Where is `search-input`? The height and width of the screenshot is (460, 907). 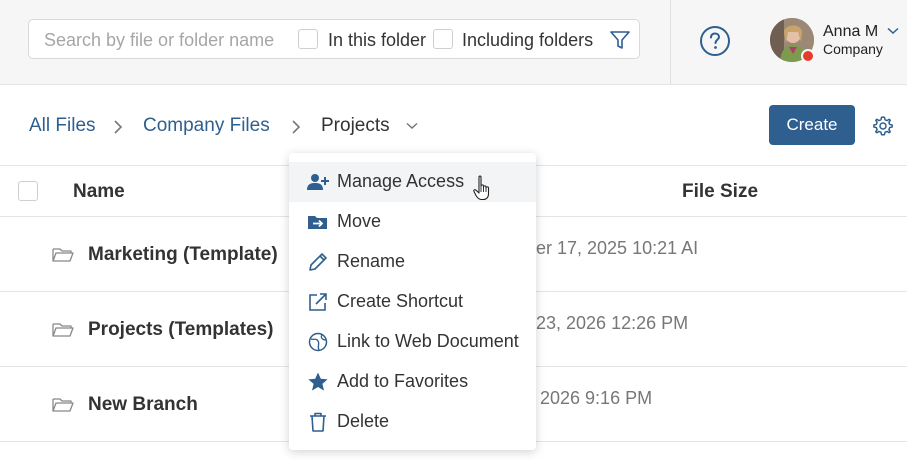 search-input is located at coordinates (164, 40).